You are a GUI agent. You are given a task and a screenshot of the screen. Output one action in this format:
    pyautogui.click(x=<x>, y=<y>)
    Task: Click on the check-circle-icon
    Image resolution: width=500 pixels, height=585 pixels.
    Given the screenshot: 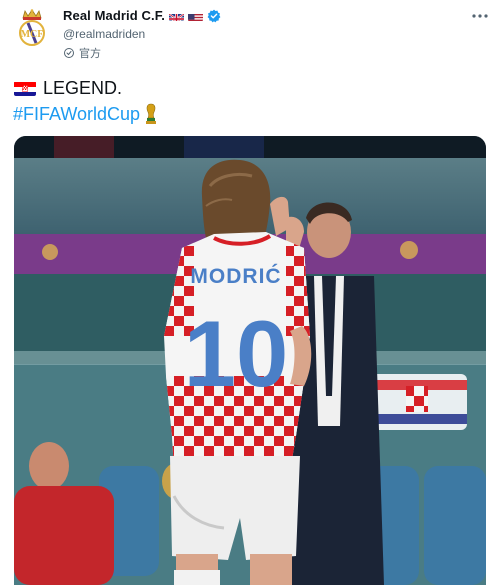 What is the action you would take?
    pyautogui.click(x=69, y=53)
    